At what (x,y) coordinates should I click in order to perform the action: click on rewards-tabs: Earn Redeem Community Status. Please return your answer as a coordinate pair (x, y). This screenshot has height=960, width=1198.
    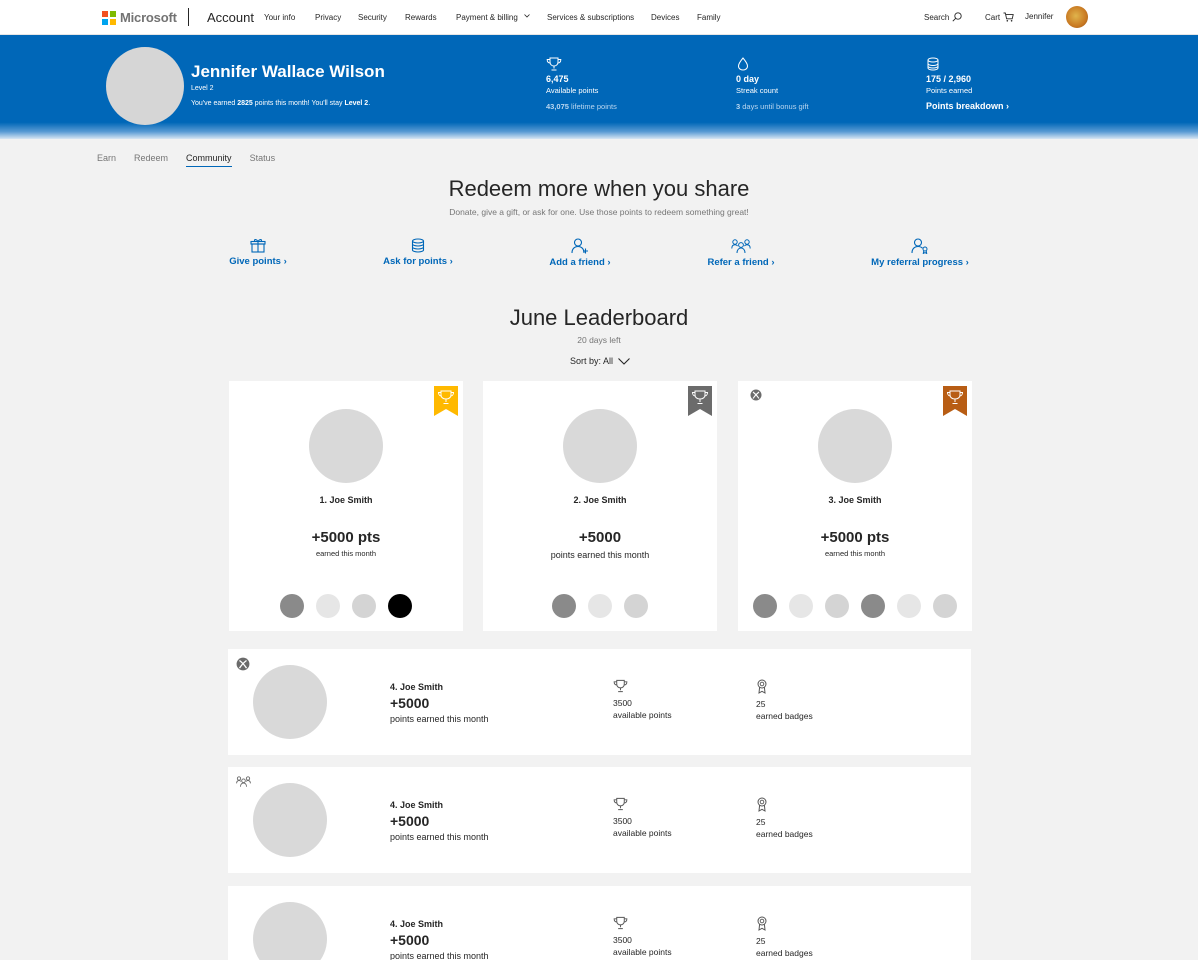
    Looking at the image, I should click on (195, 160).